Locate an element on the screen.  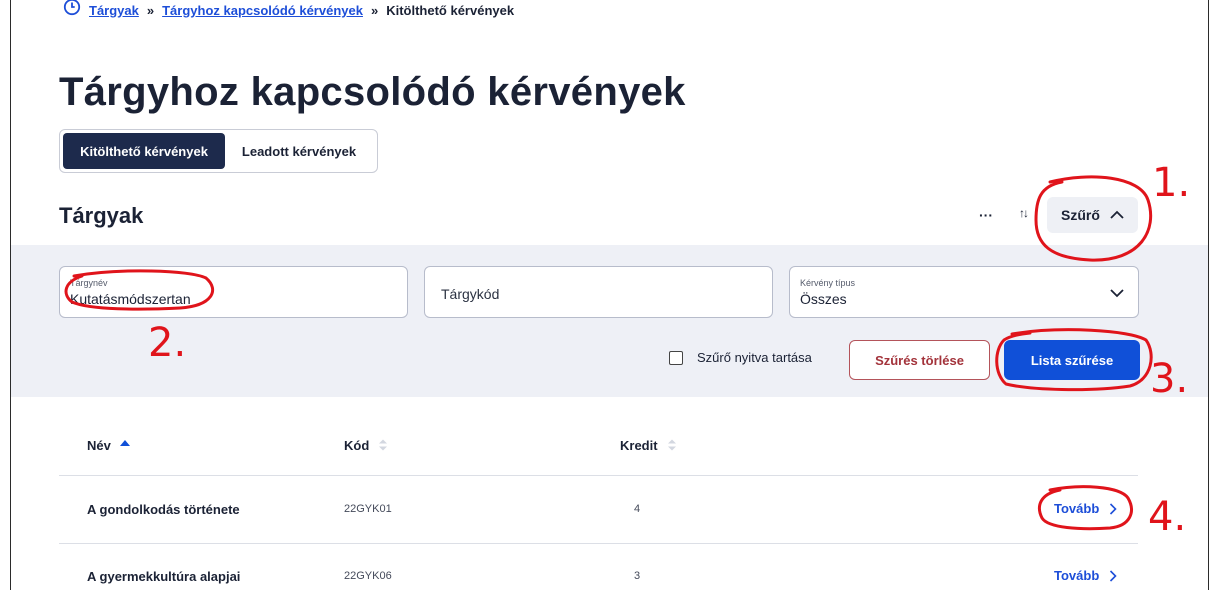
tab-bar: Kitölthető kérvények Leadott kérvények is located at coordinates (218, 151).